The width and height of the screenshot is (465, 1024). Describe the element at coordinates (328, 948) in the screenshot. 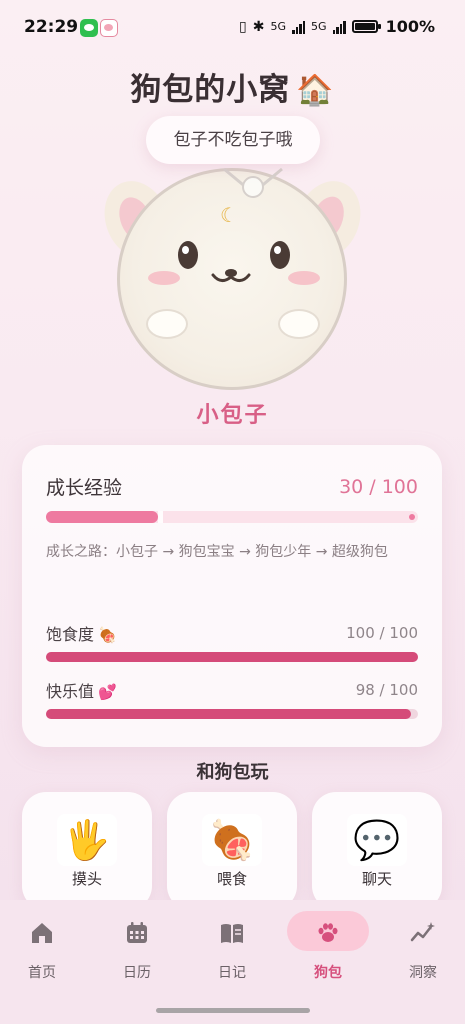

I see `nav-item-pet: 狗包` at that location.